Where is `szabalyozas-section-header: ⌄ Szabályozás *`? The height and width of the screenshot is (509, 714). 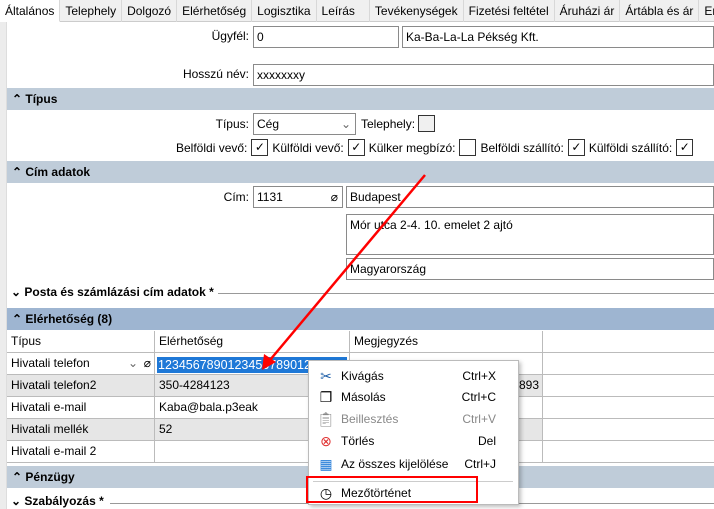
szabalyozas-section-header: ⌄ Szabályozás * is located at coordinates (59, 501).